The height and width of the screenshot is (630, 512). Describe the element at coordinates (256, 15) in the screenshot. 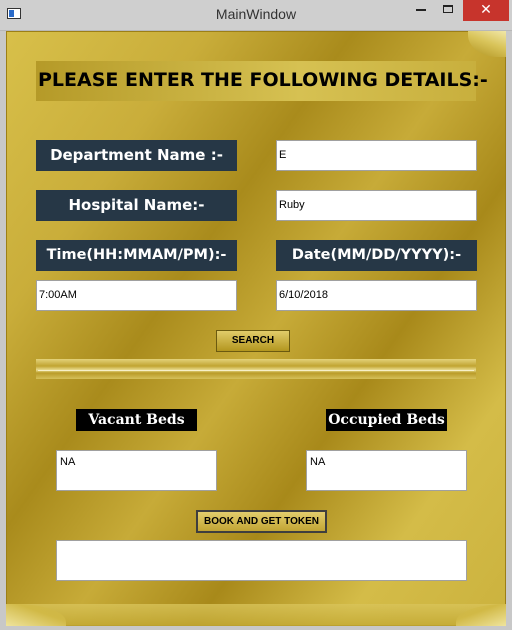

I see `title-bar: MainWindow ✕` at that location.